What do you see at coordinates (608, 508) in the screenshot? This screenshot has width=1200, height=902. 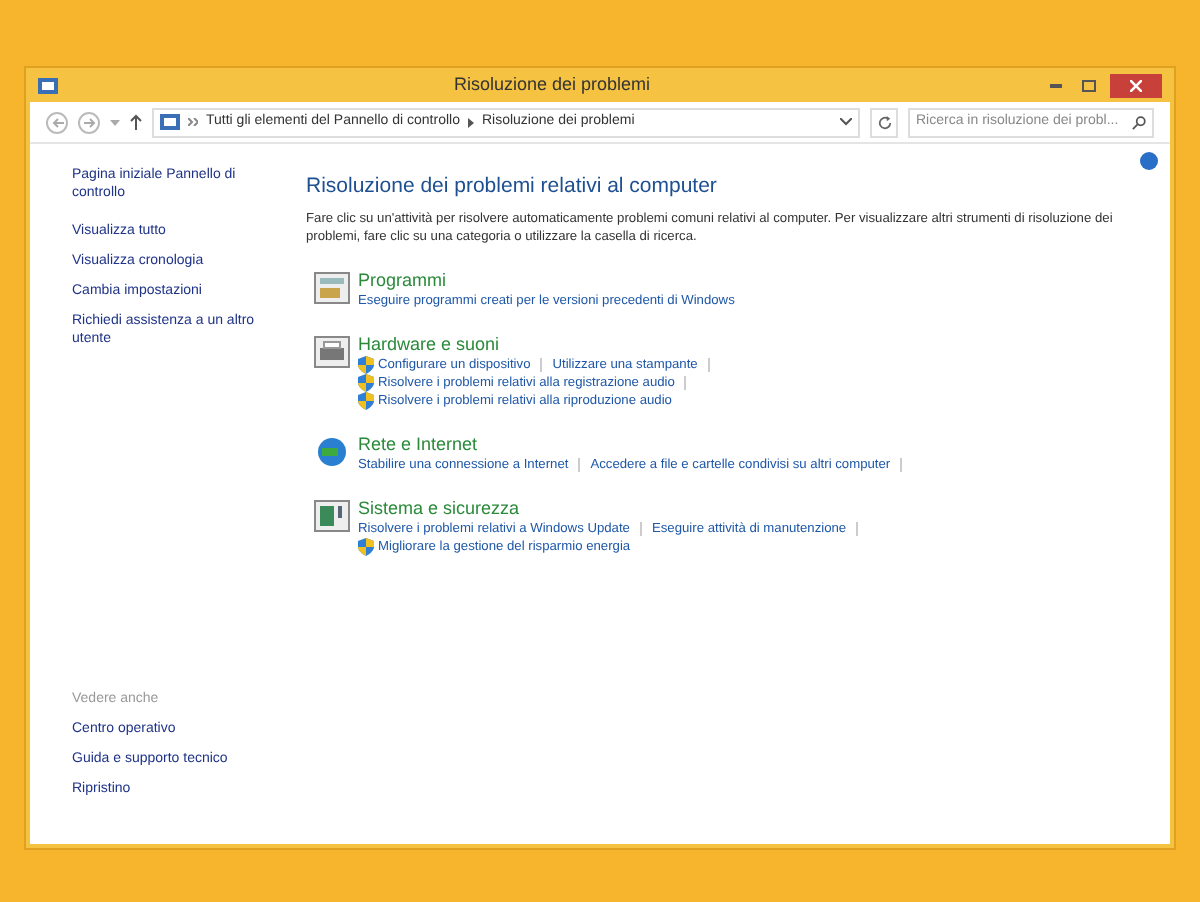 I see `category-title: Sistema e sicurezza` at bounding box center [608, 508].